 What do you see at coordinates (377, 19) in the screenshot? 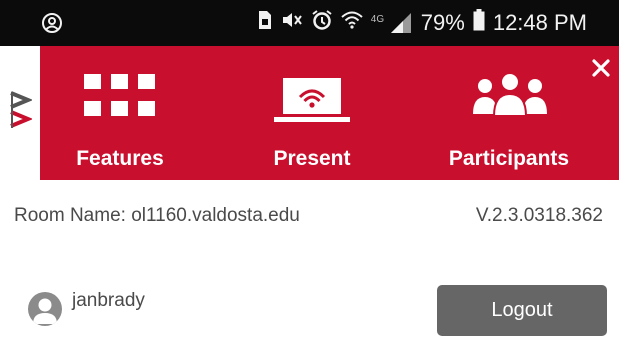
I see `network-type-label: 4G` at bounding box center [377, 19].